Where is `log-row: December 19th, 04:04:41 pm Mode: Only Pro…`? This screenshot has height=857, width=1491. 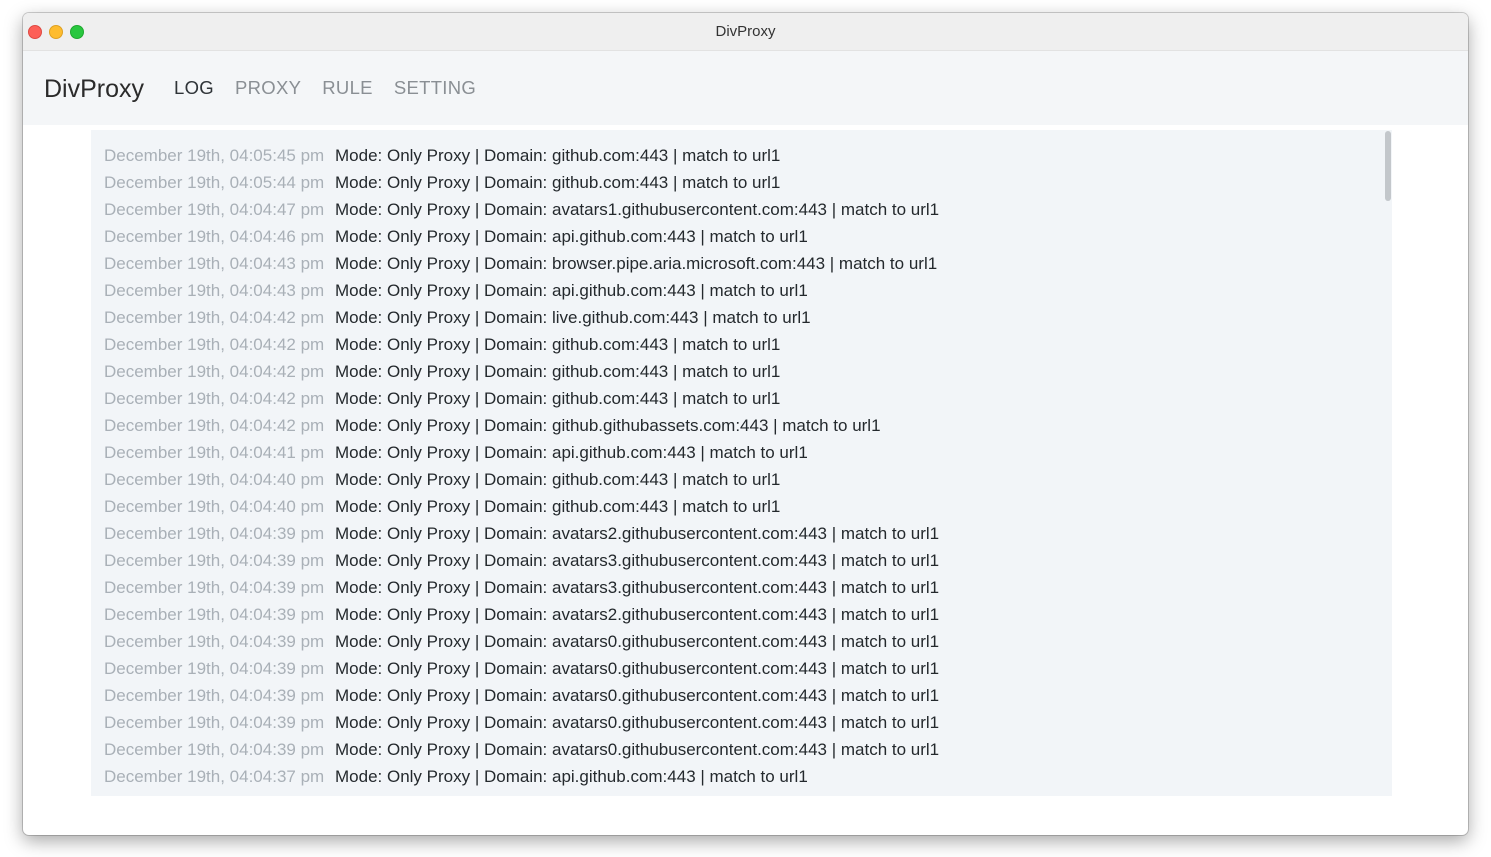 log-row: December 19th, 04:04:41 pm Mode: Only Pro… is located at coordinates (748, 452).